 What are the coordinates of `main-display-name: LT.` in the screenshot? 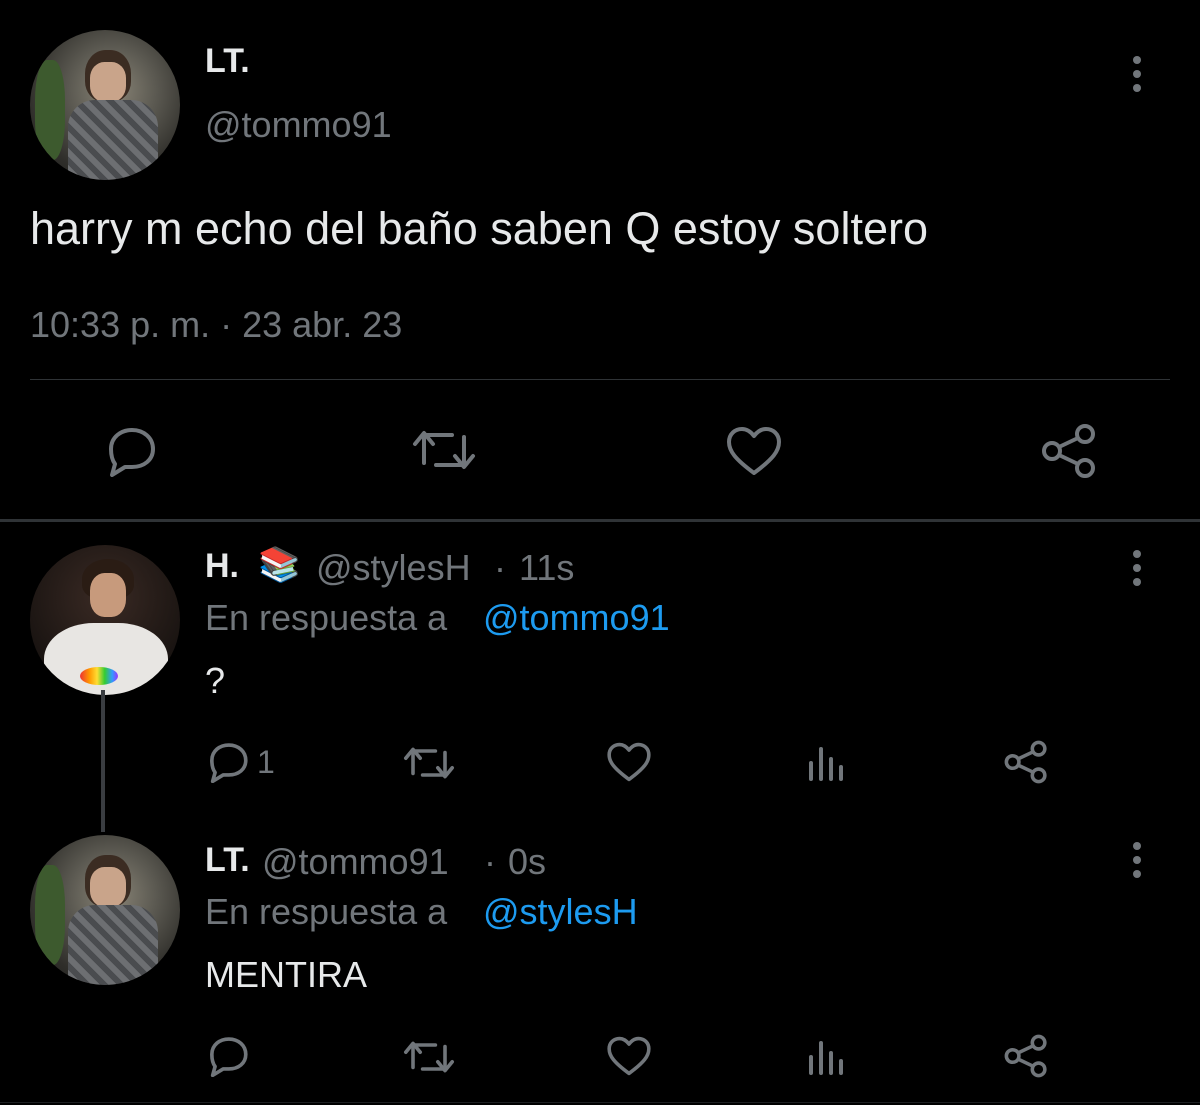 It's located at (227, 61).